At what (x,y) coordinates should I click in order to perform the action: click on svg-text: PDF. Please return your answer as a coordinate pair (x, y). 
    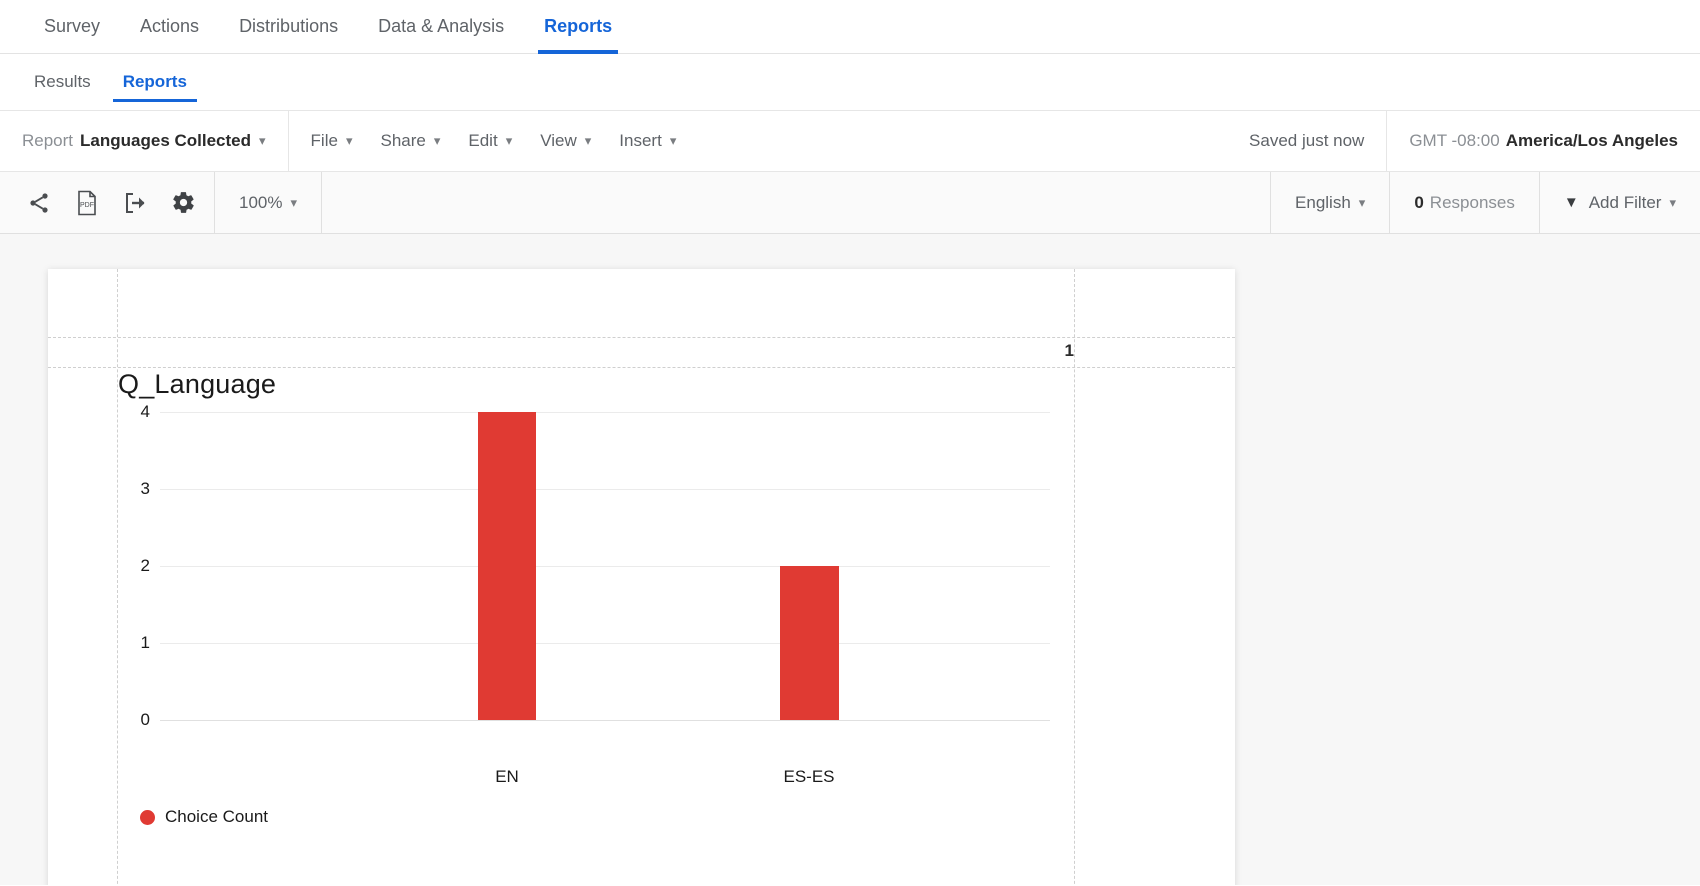
    Looking at the image, I should click on (87, 205).